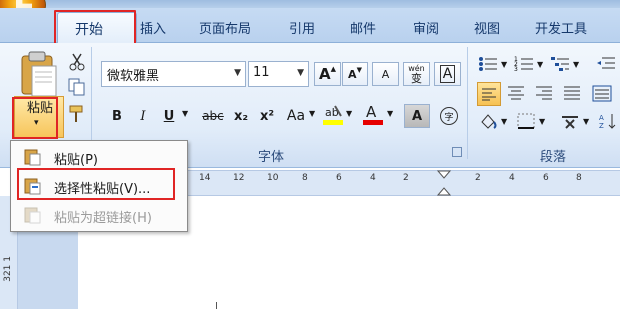  I want to click on tab-references: 引用, so click(302, 27).